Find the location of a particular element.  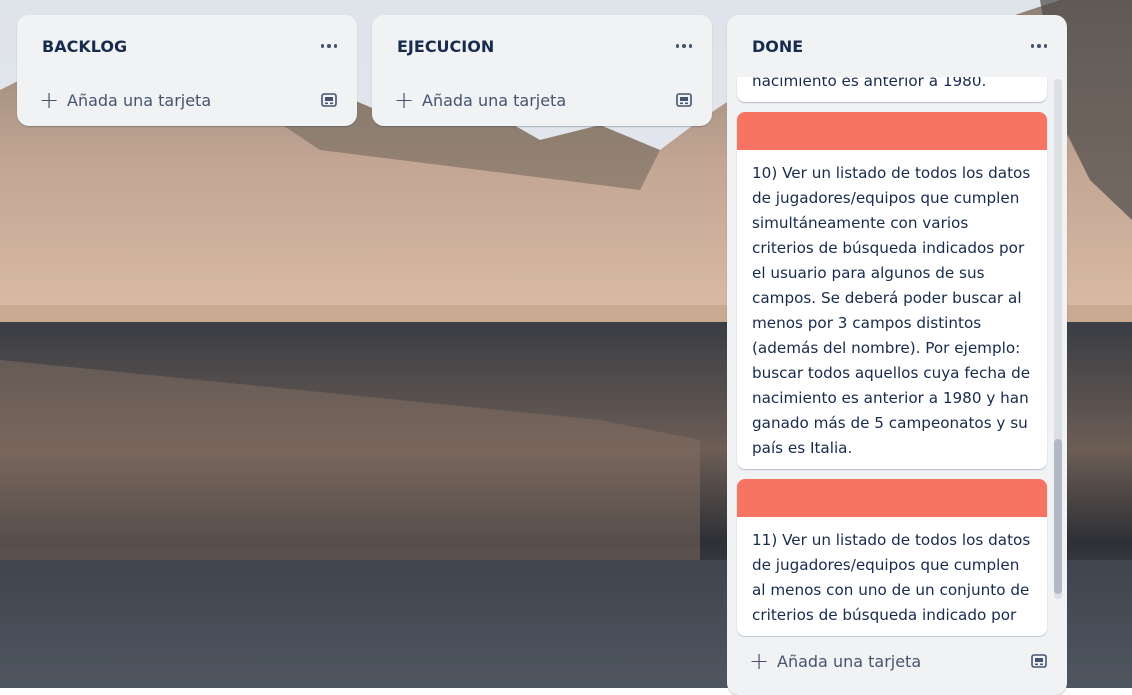

list-header: EJECUCION is located at coordinates (542, 46).